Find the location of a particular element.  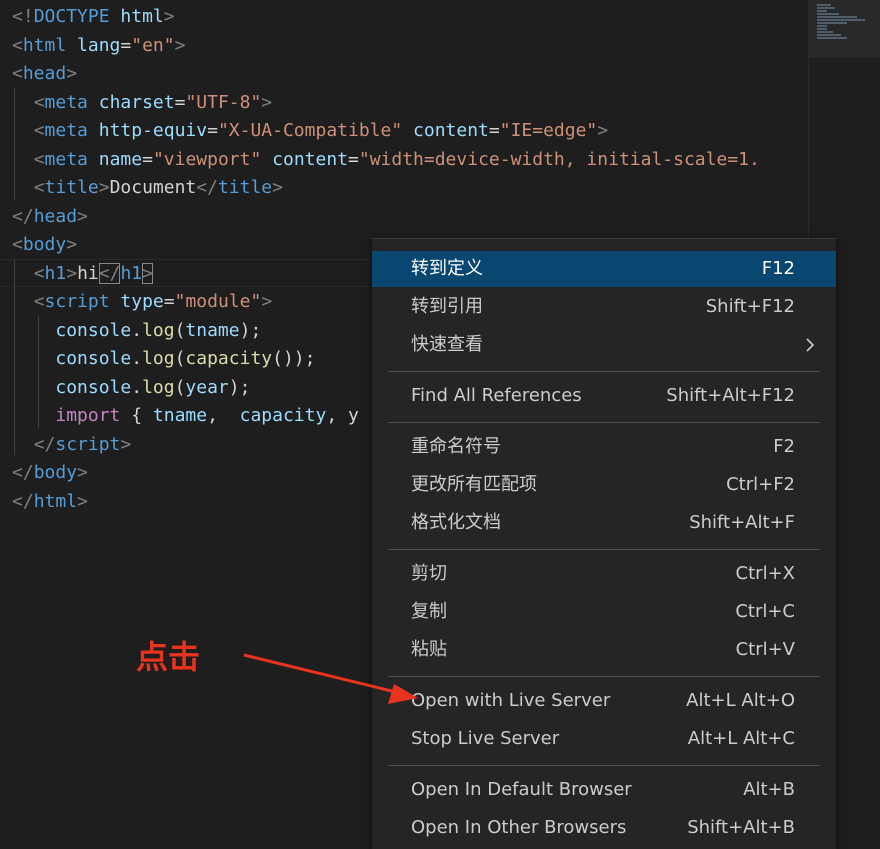

menu-item-label: 重命名符号 is located at coordinates (456, 446).